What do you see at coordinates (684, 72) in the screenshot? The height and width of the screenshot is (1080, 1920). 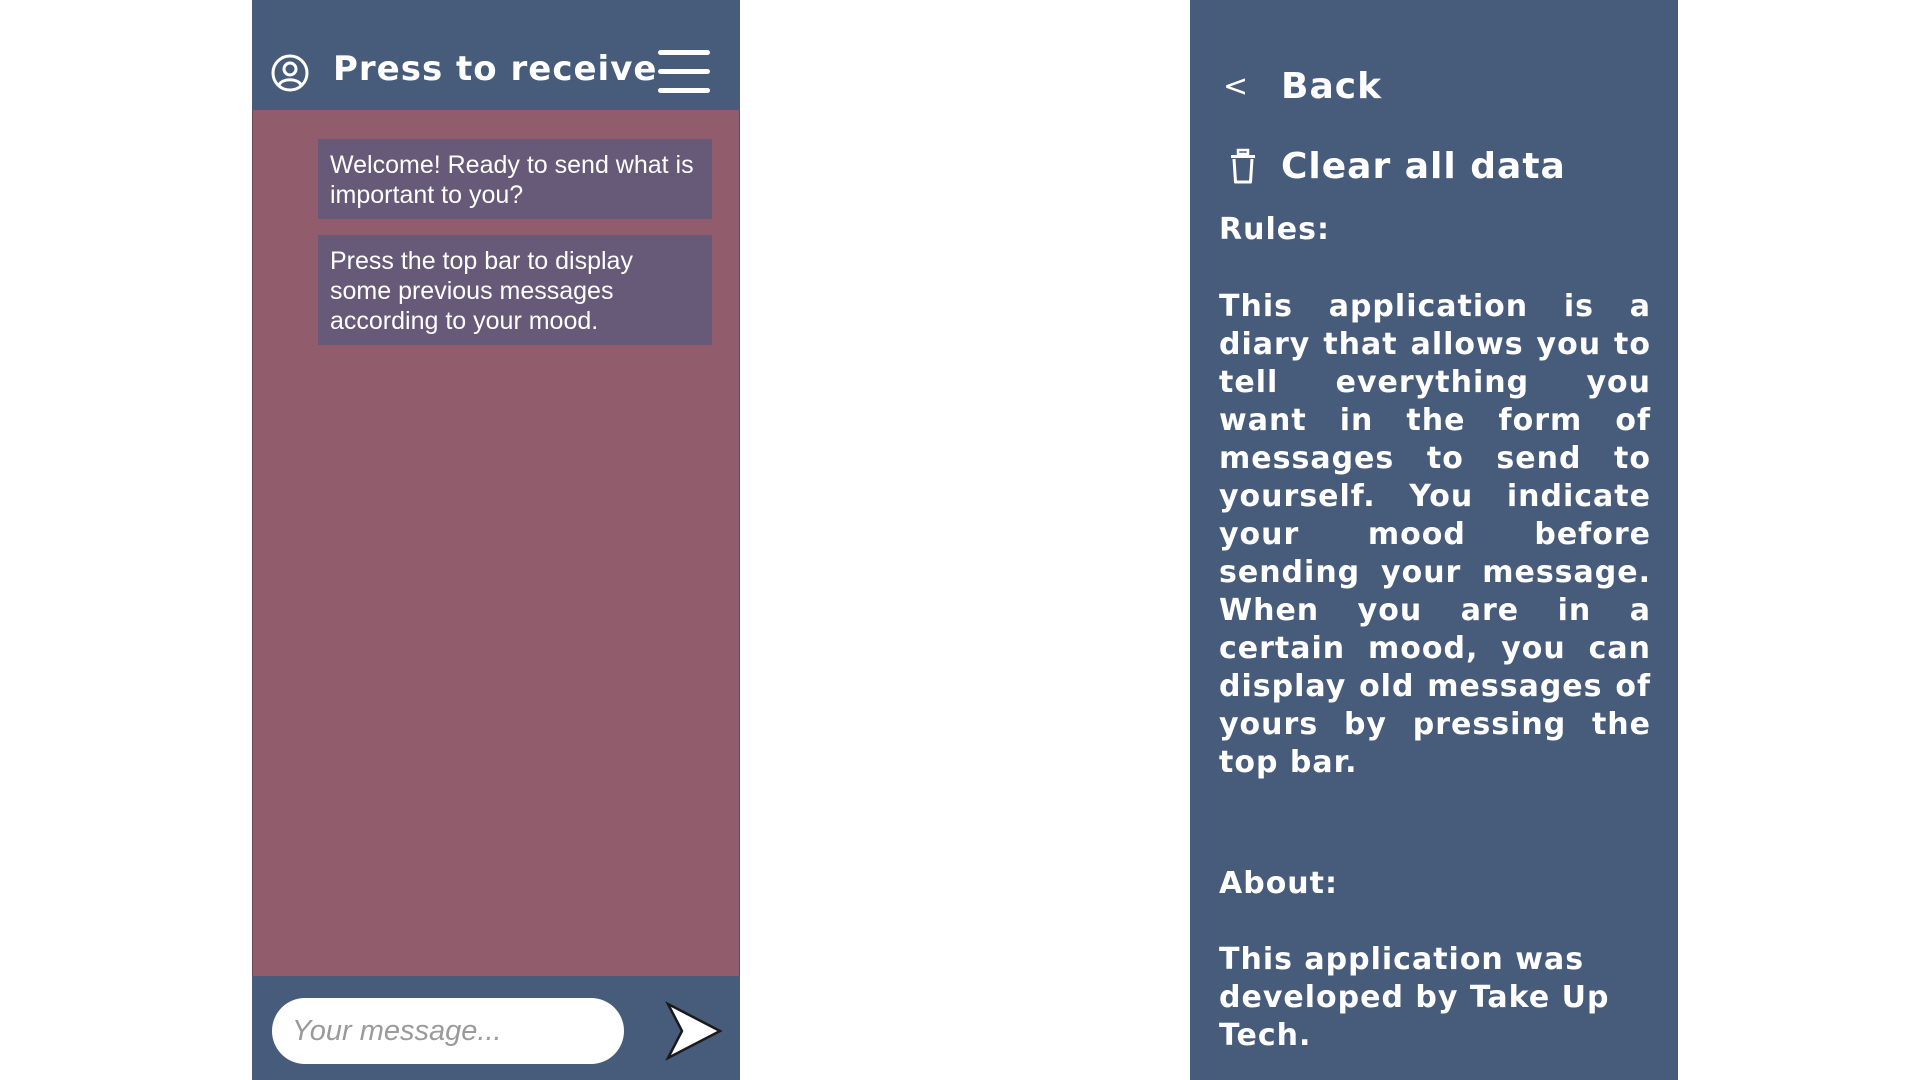 I see `hamburger-menu-icon` at bounding box center [684, 72].